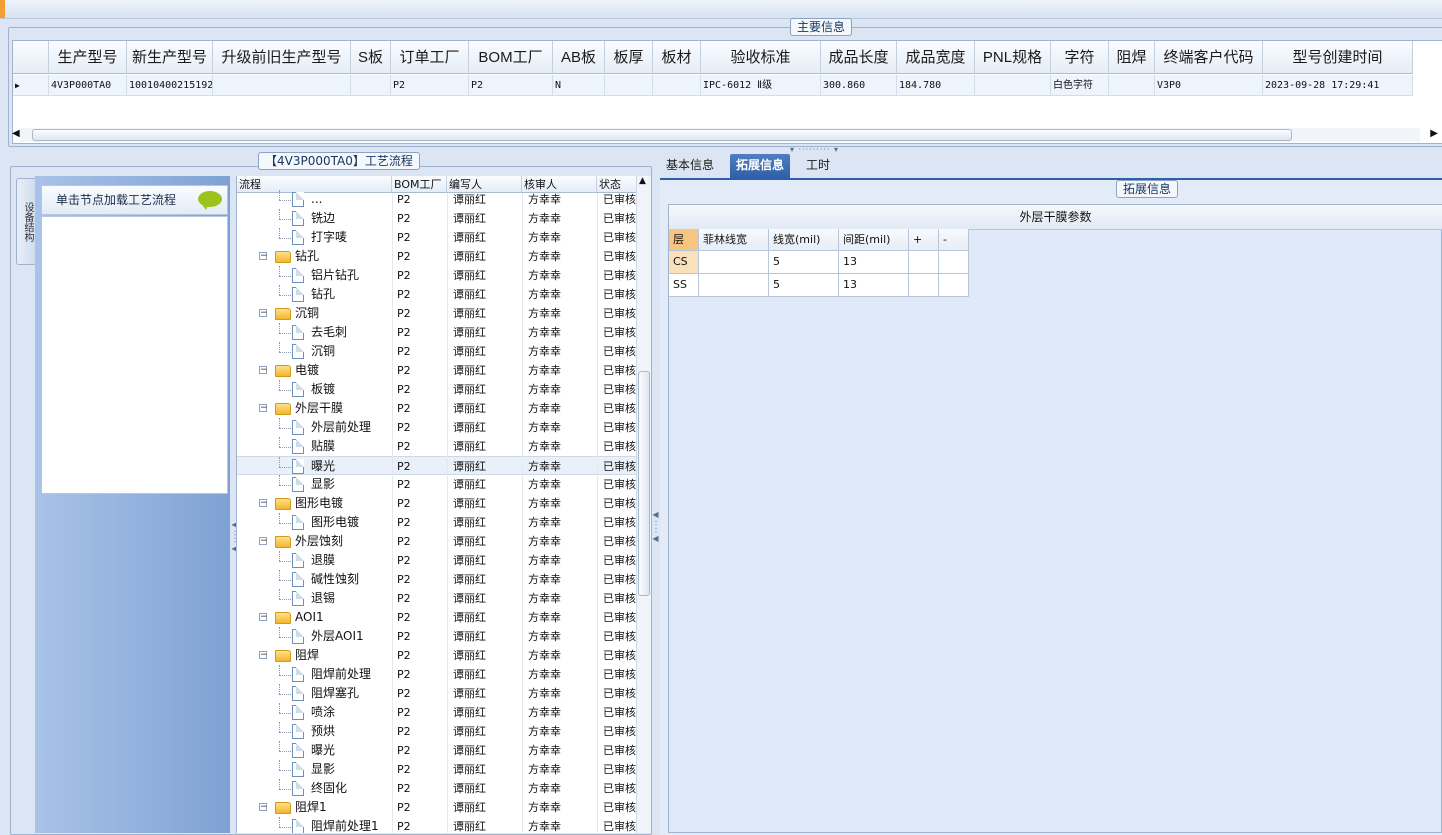 Image resolution: width=1442 pixels, height=835 pixels. Describe the element at coordinates (760, 166) in the screenshot. I see `tab-extend-info: 拓展信息` at that location.